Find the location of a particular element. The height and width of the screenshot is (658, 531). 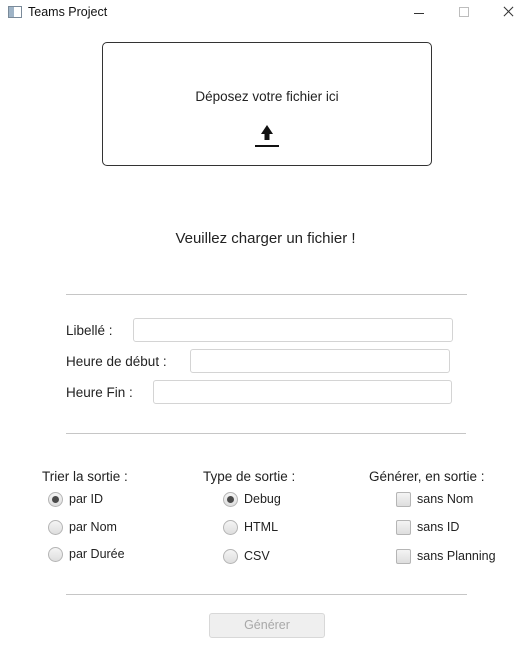

sort-by-id-label: par ID is located at coordinates (86, 499).